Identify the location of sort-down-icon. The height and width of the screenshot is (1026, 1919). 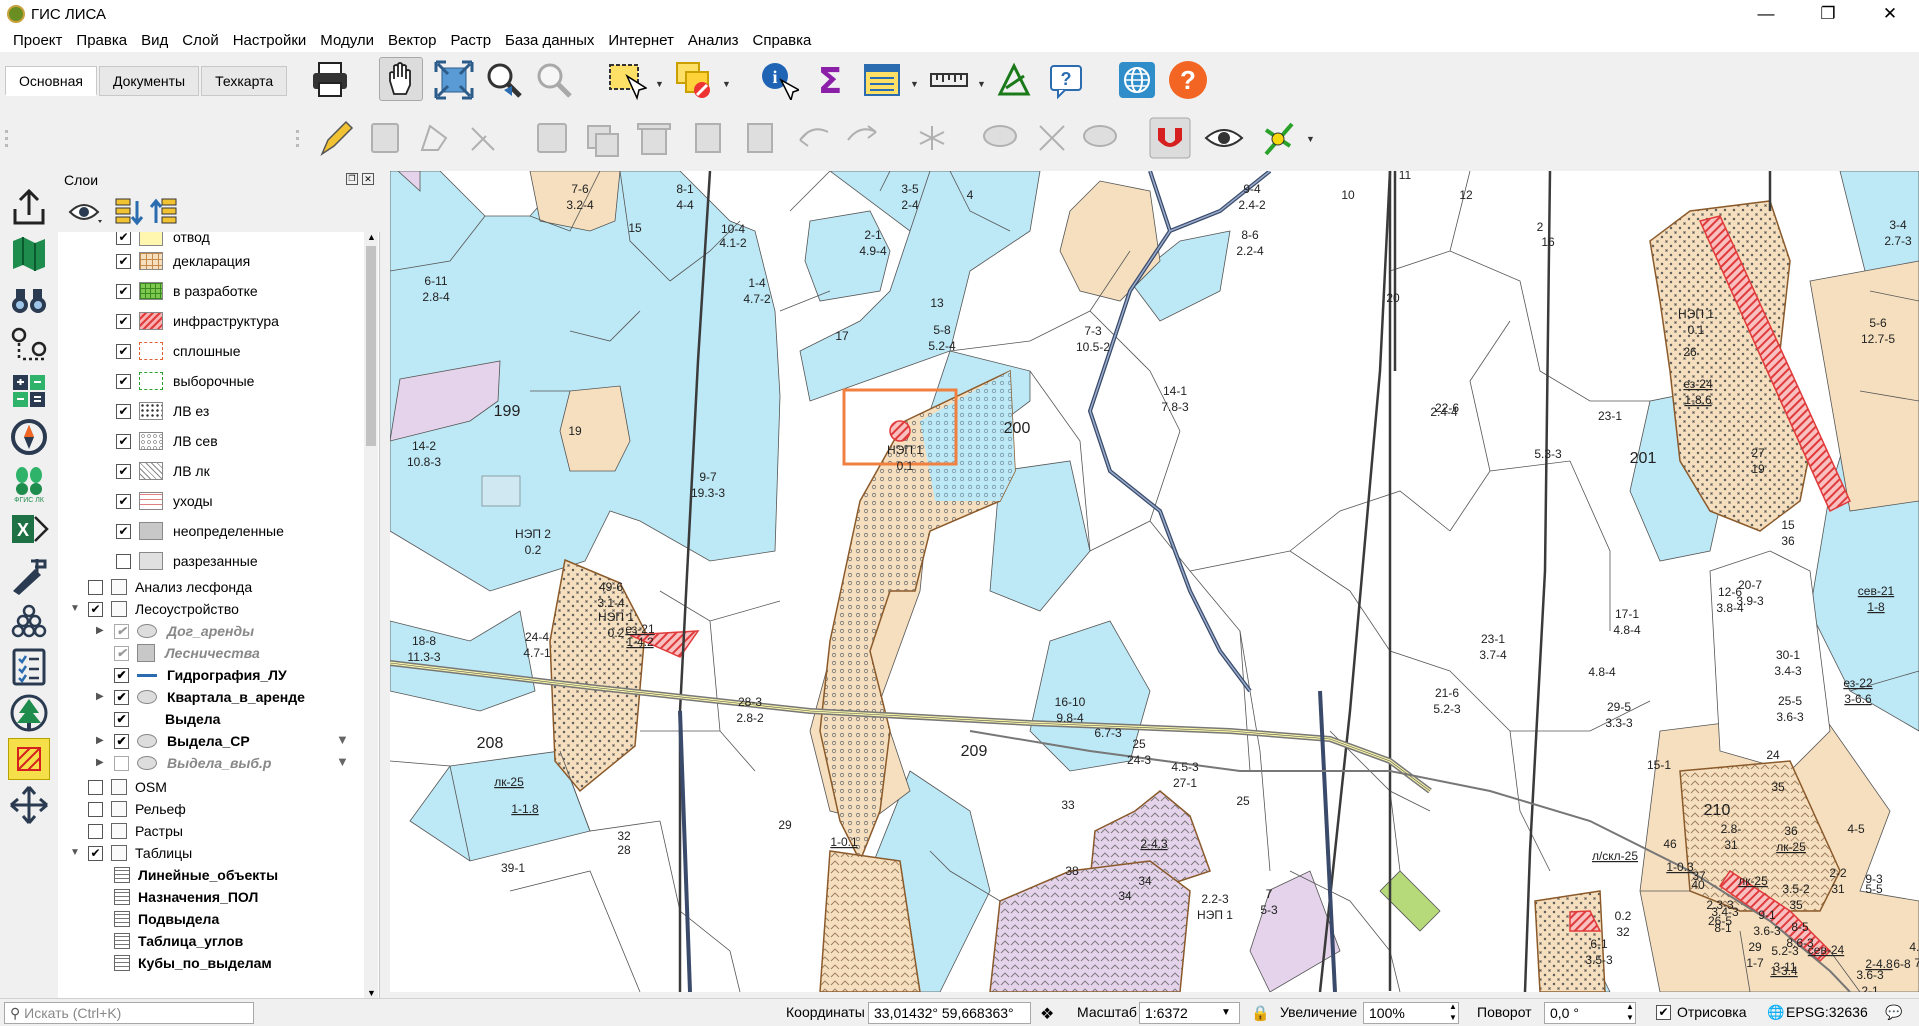
(129, 212).